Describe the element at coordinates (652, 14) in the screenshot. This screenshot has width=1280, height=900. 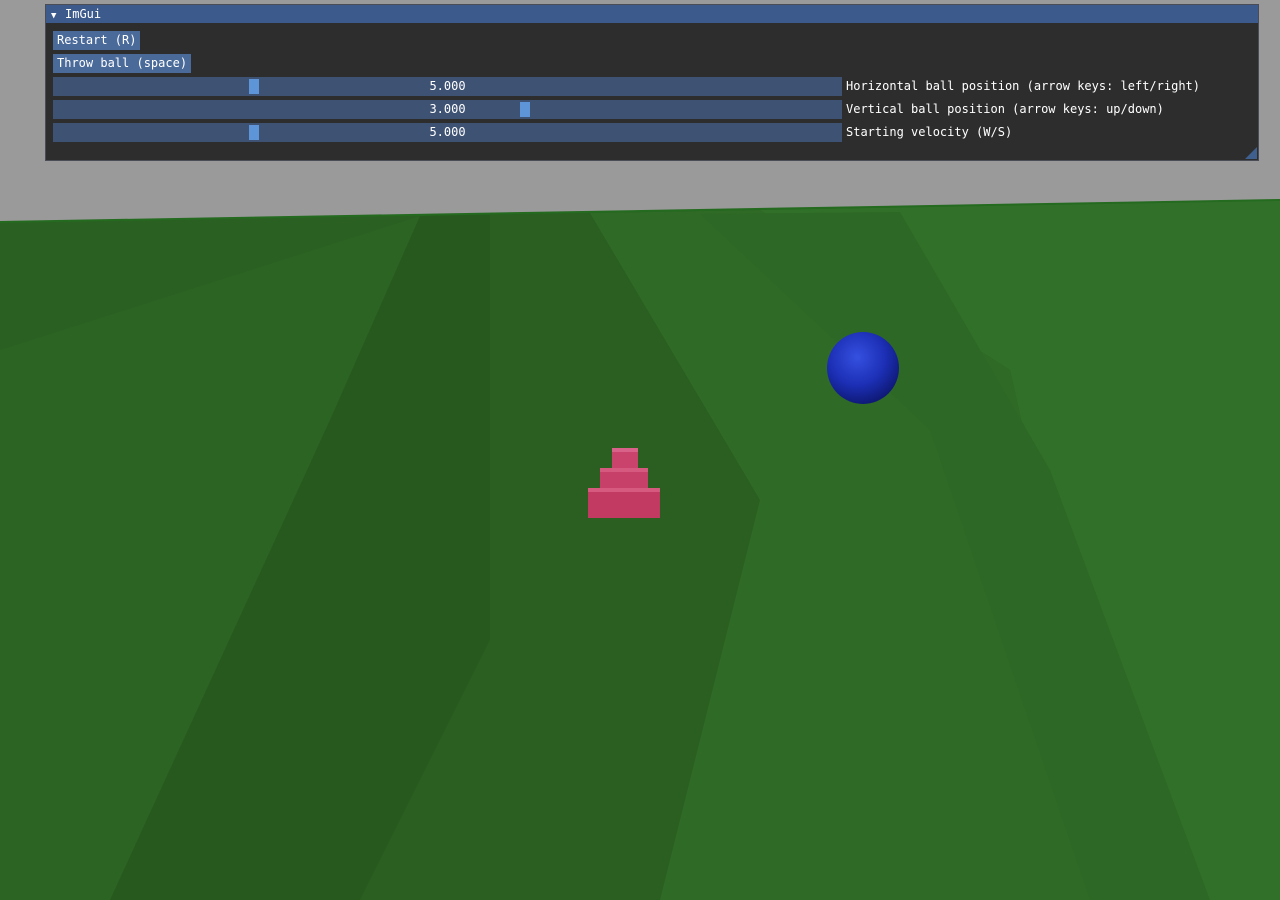
I see `window-titlebar: ▼ ImGui` at that location.